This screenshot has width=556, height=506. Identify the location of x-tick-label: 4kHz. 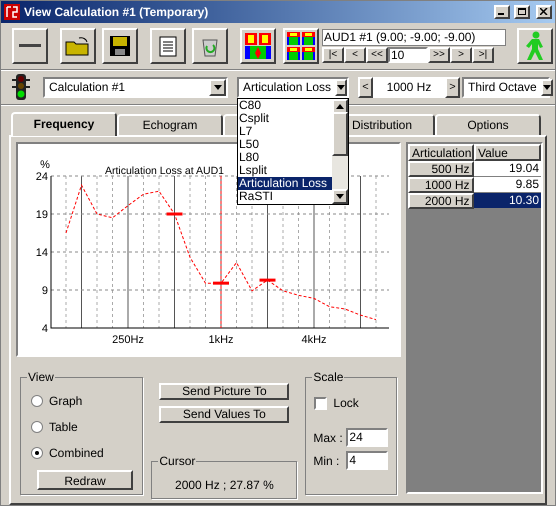
(314, 340).